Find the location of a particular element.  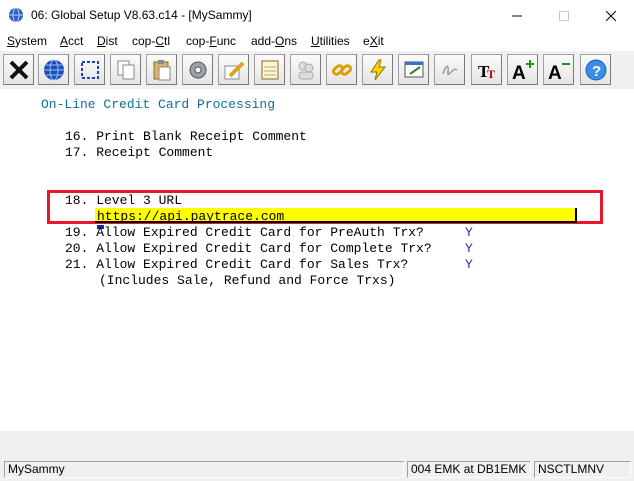

globe-icon is located at coordinates (53, 69).